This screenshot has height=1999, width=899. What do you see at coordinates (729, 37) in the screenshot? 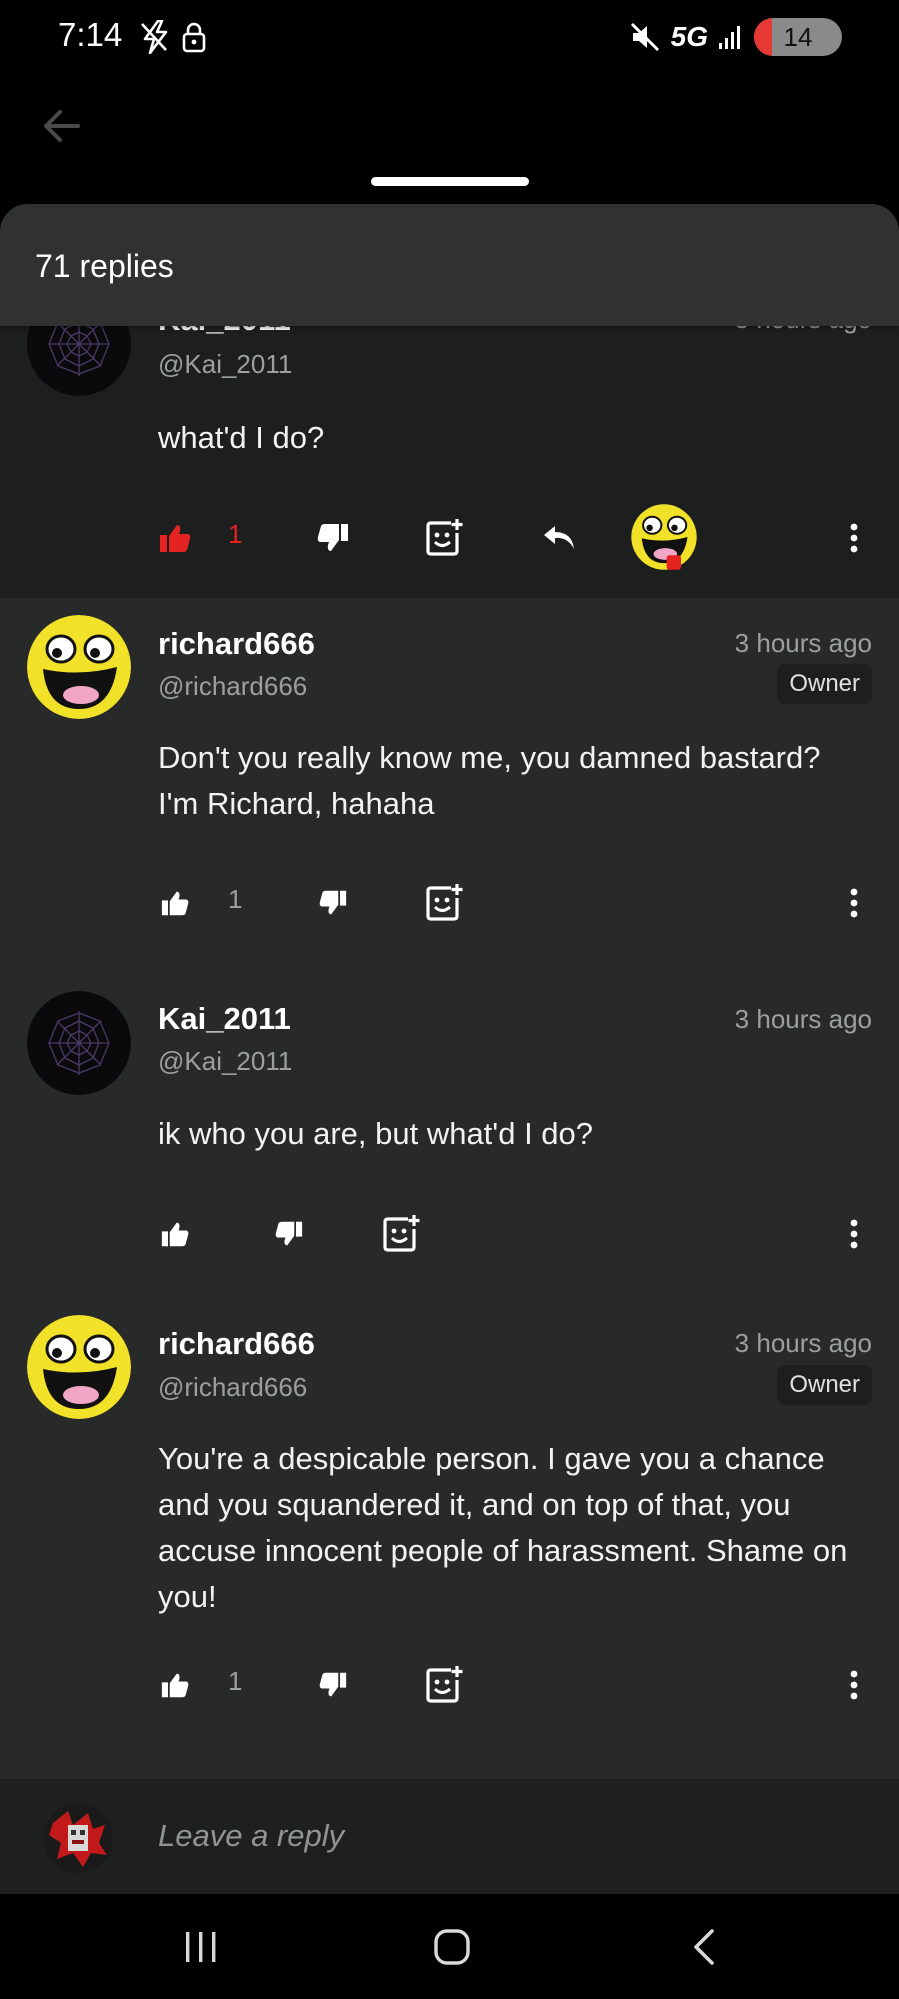
I see `signal-icon` at bounding box center [729, 37].